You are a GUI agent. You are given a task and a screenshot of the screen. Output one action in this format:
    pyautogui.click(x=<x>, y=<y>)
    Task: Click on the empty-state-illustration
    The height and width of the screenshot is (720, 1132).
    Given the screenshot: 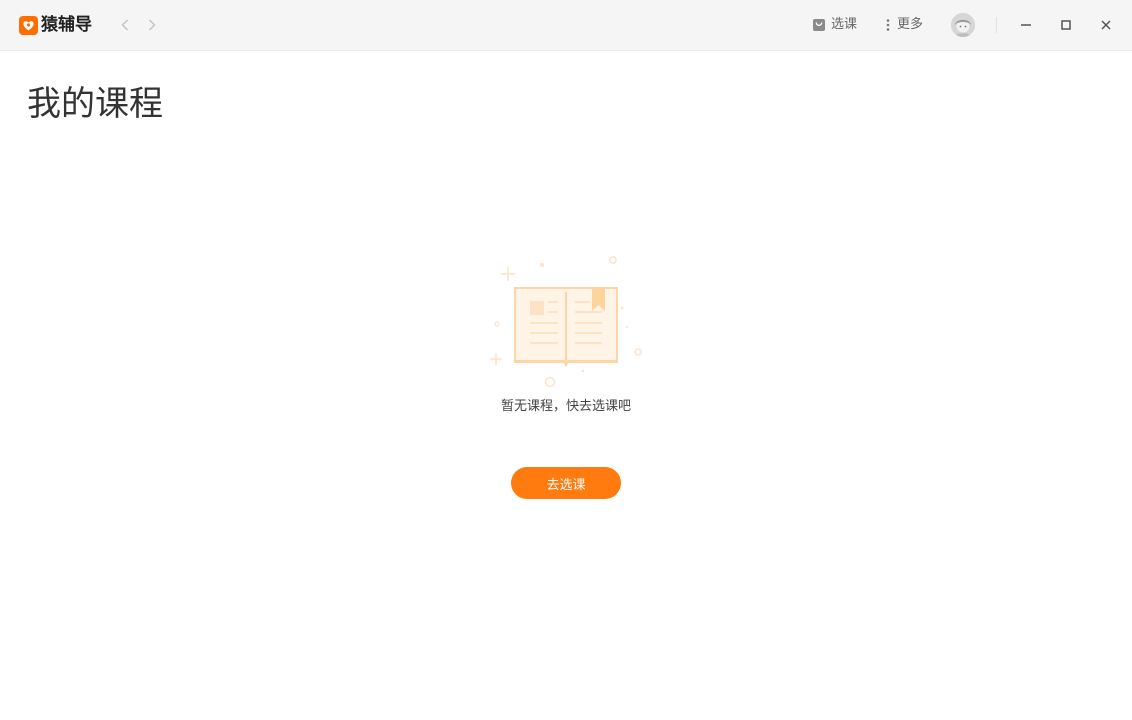 What is the action you would take?
    pyautogui.click(x=566, y=322)
    